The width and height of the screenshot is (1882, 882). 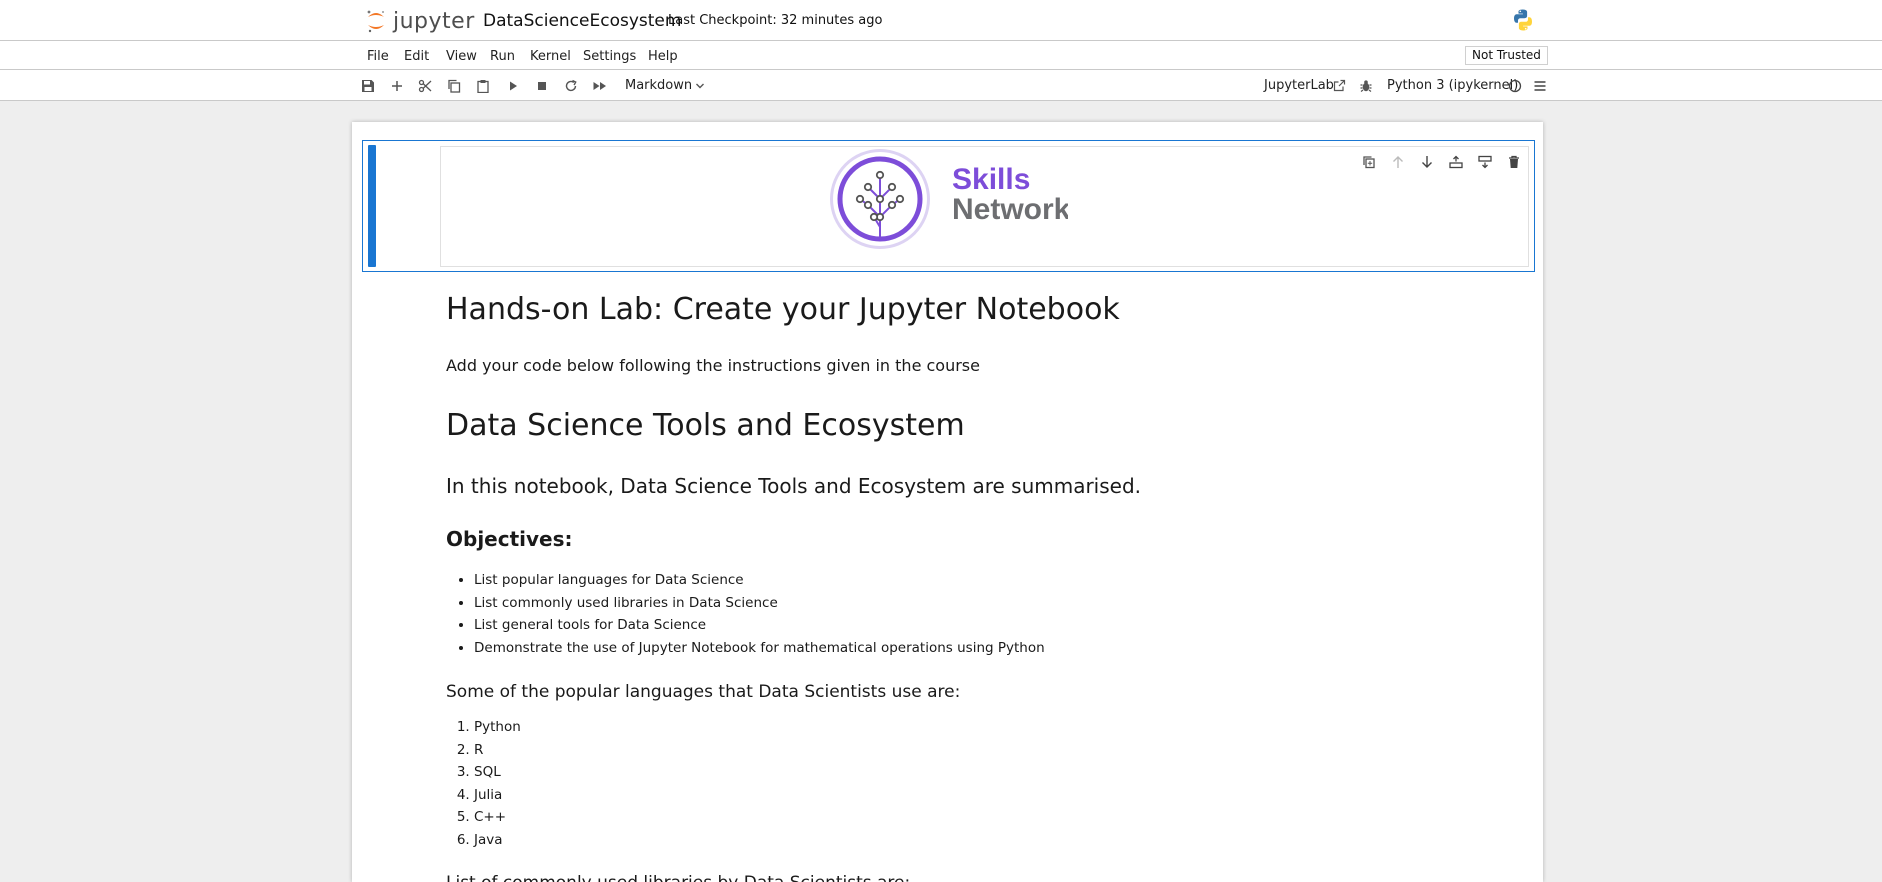 What do you see at coordinates (461, 56) in the screenshot?
I see `menu-view: View` at bounding box center [461, 56].